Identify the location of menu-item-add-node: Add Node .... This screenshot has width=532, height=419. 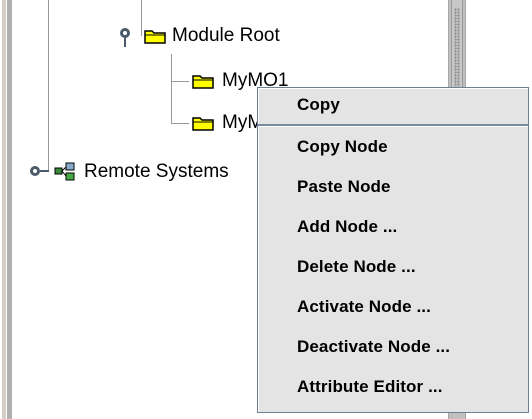
(393, 227).